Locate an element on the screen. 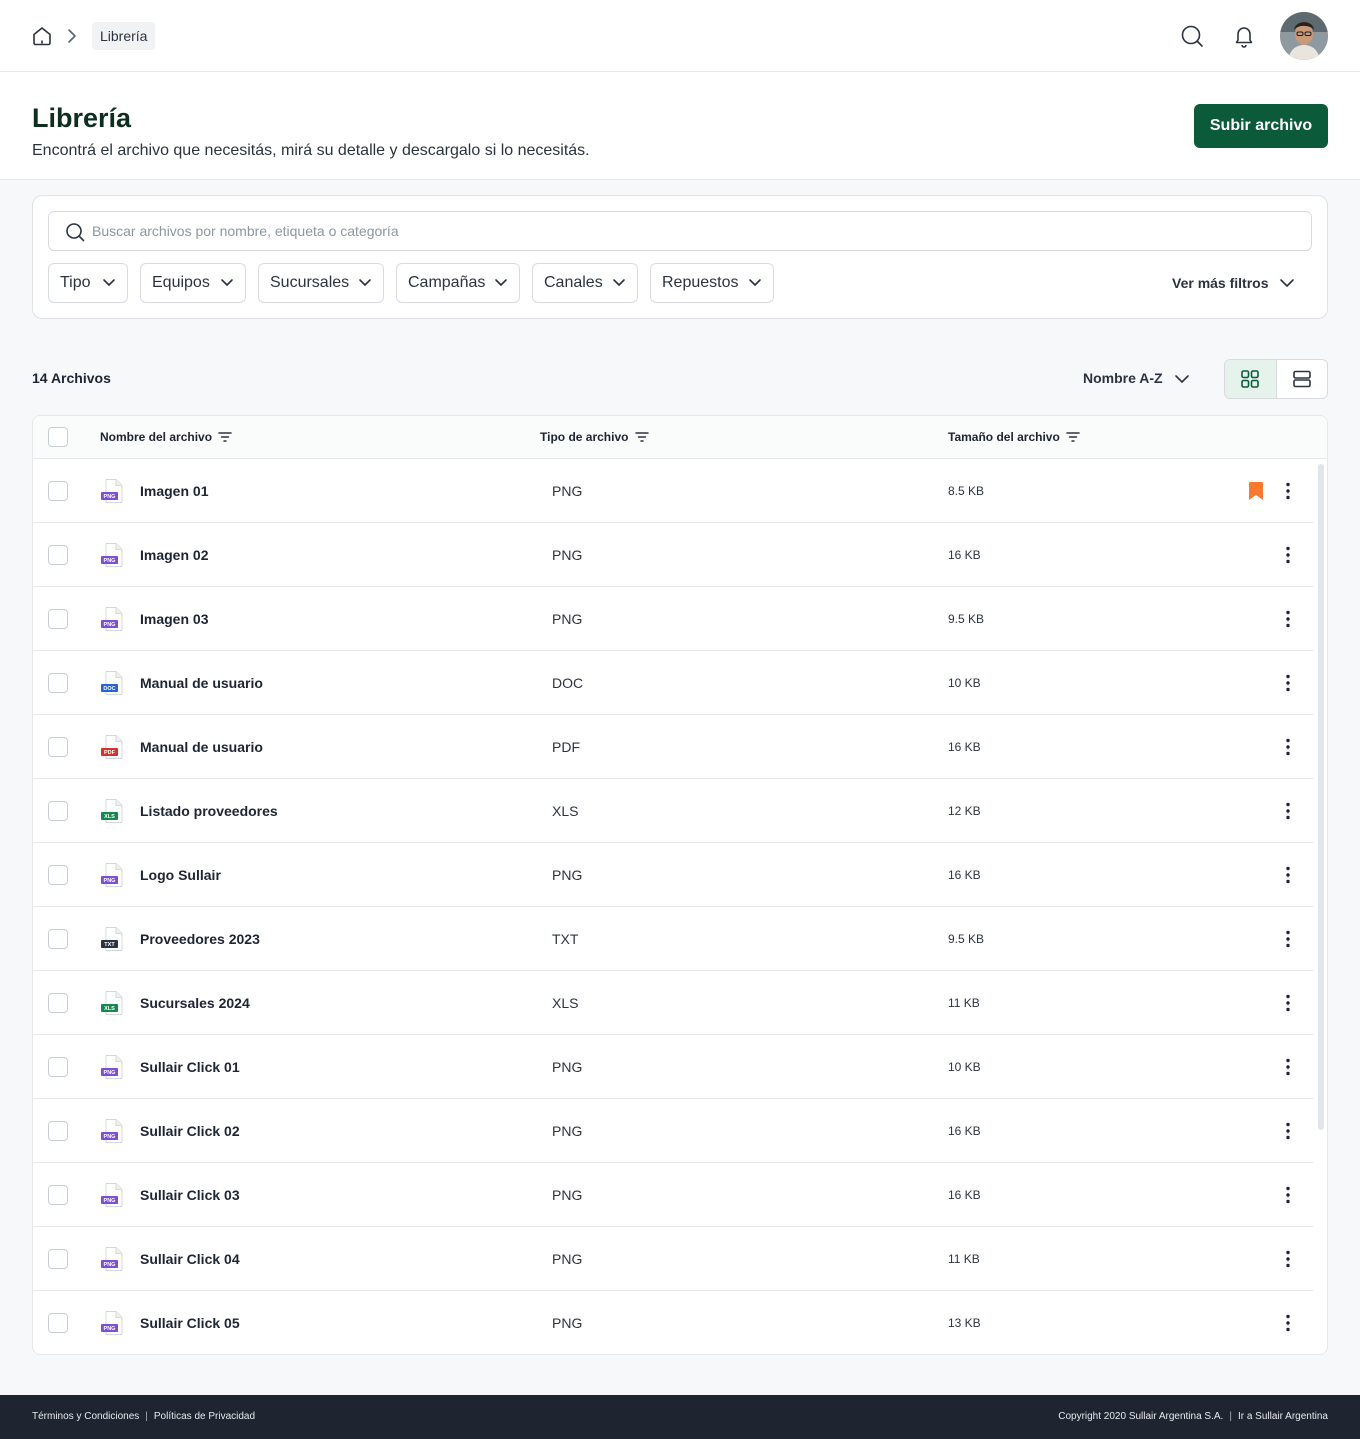 This screenshot has width=1360, height=1439. file-name: Imagen 03 is located at coordinates (174, 619).